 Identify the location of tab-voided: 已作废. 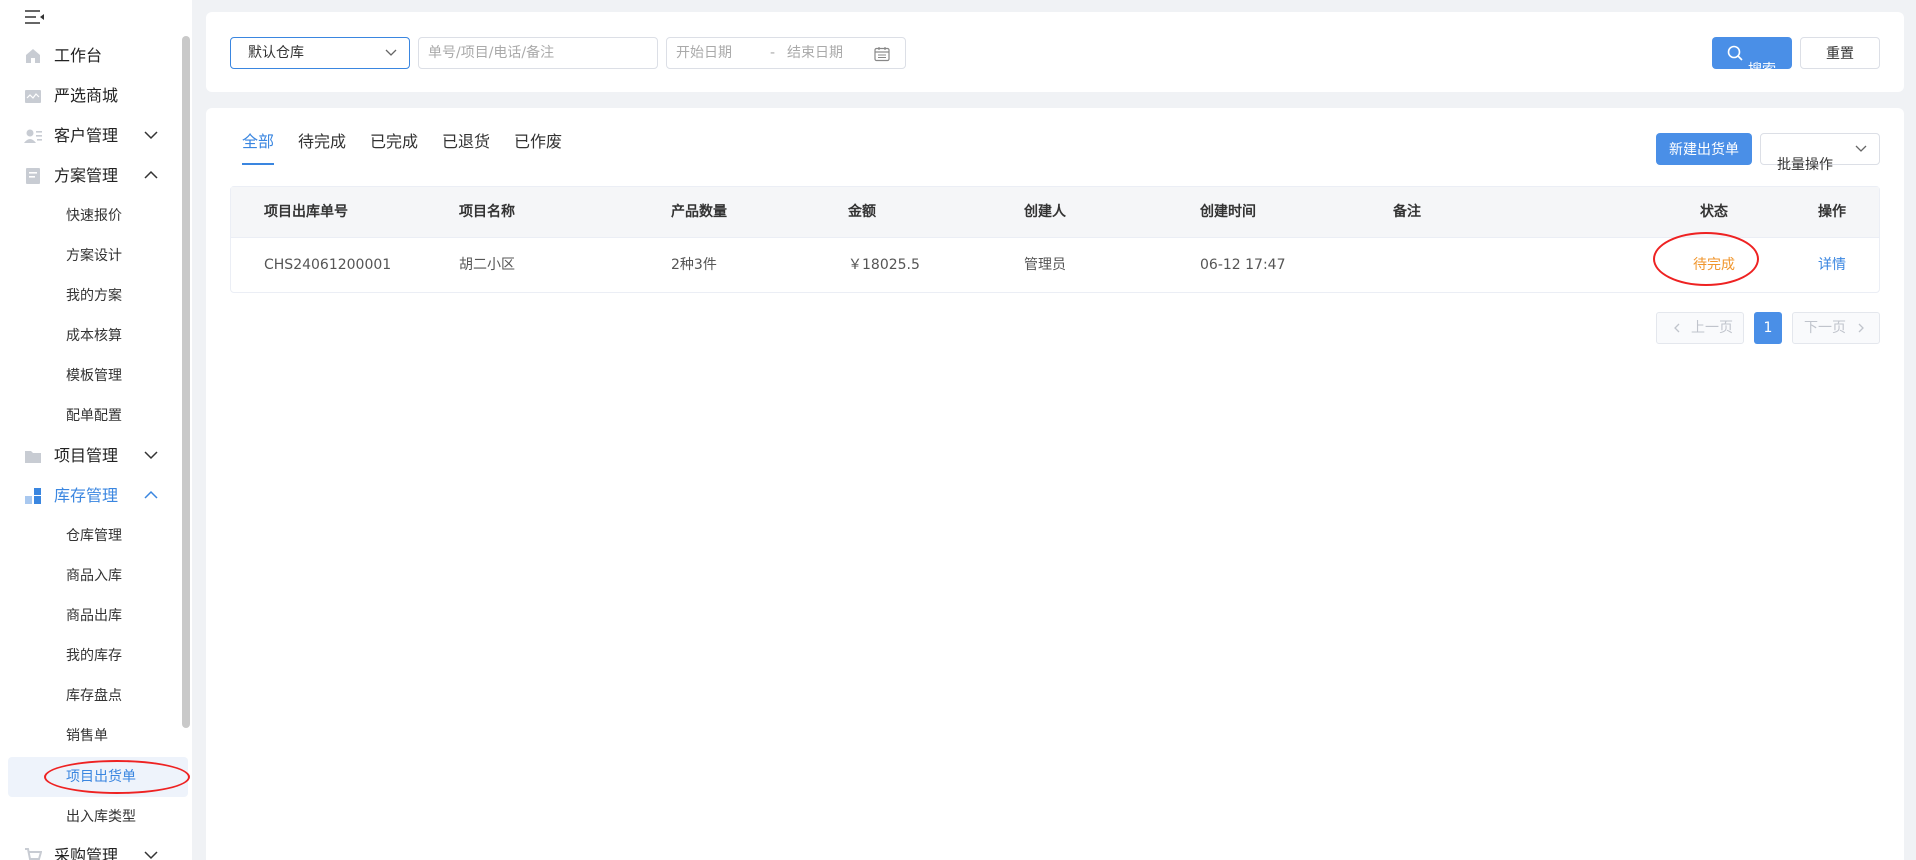
(538, 142).